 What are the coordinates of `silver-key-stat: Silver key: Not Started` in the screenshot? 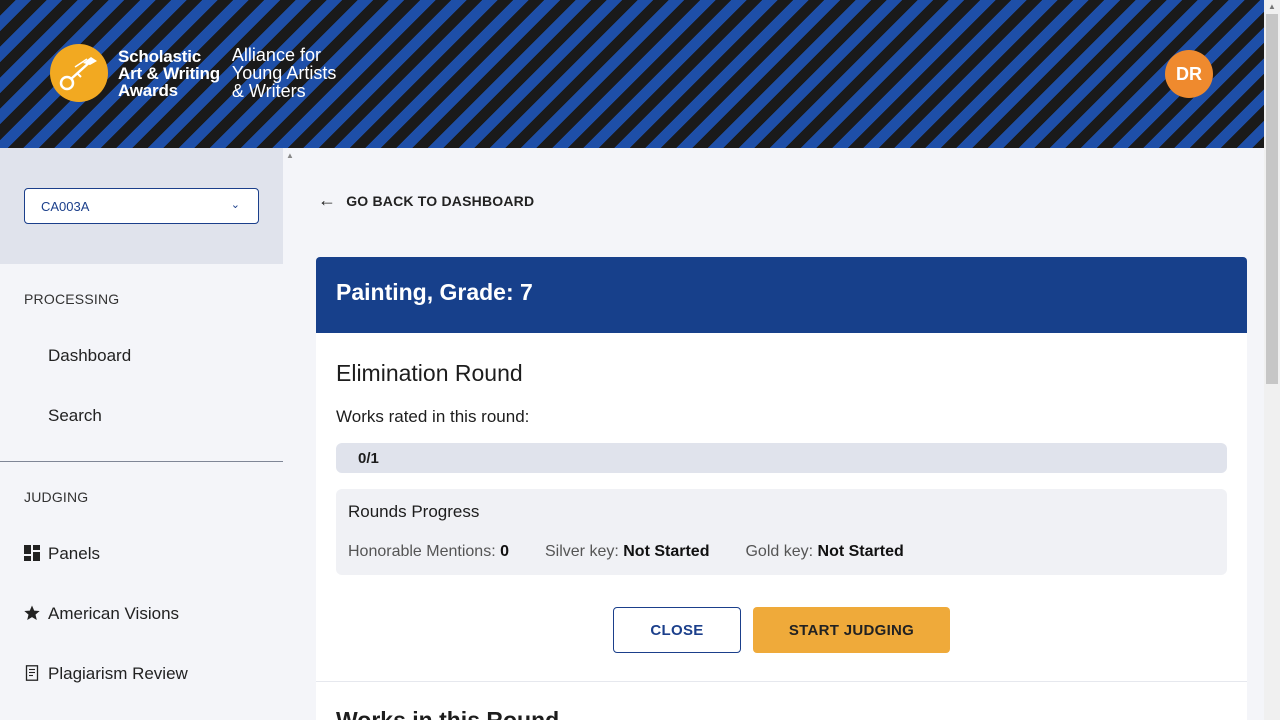 It's located at (627, 551).